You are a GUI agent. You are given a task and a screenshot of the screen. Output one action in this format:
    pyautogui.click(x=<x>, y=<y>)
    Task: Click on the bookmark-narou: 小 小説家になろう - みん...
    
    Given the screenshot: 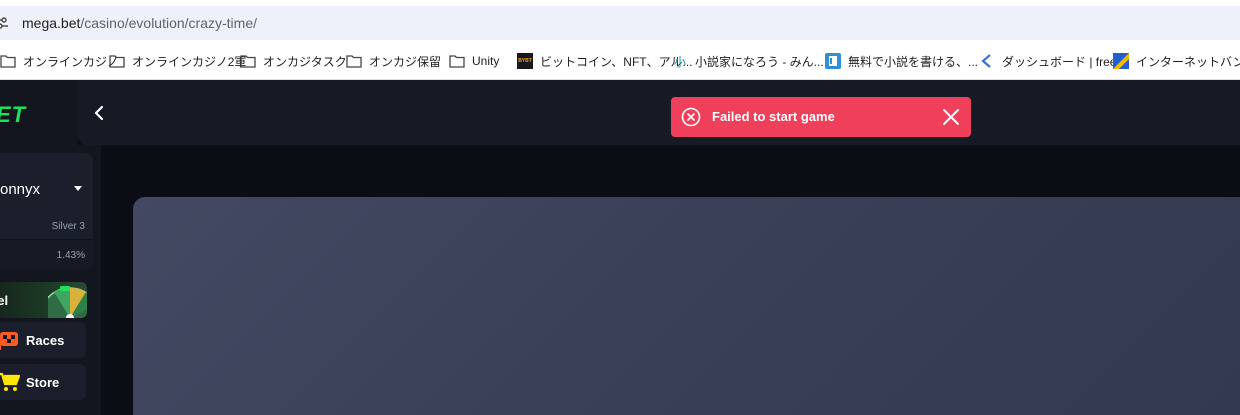 What is the action you would take?
    pyautogui.click(x=748, y=61)
    